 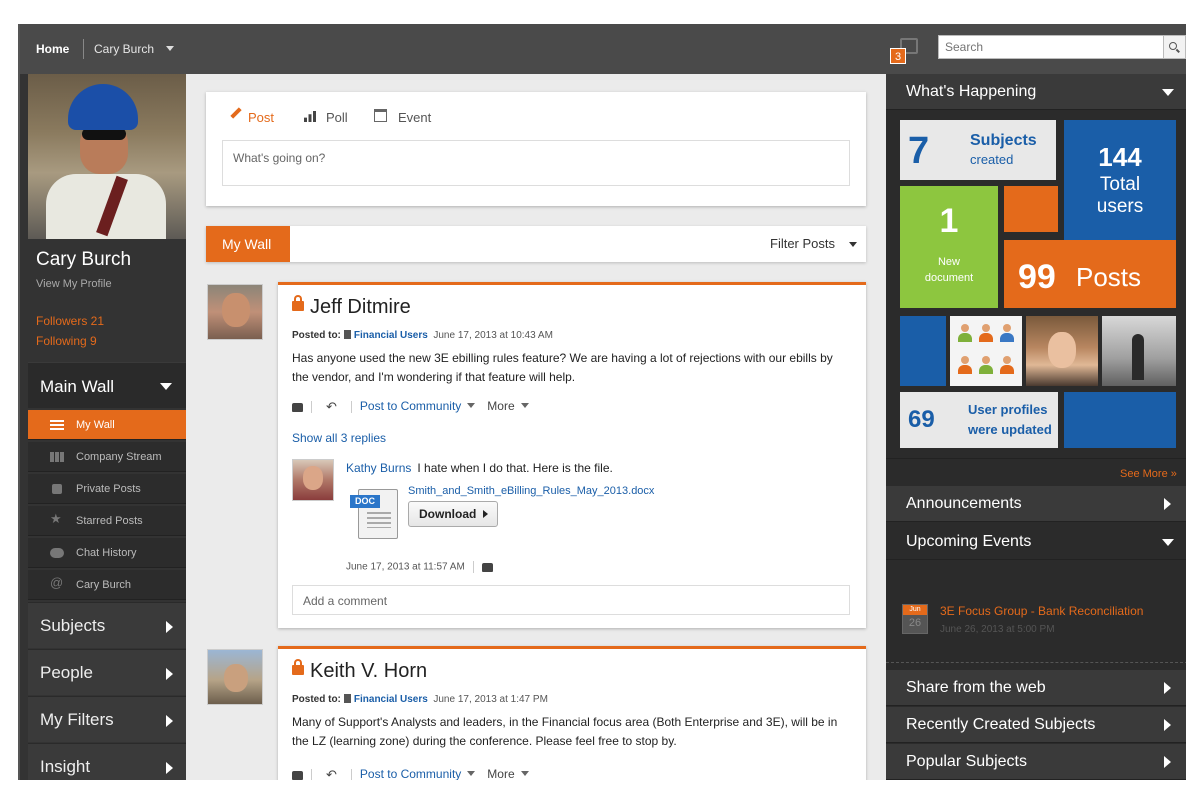 I want to click on grid-icon, so click(x=57, y=457).